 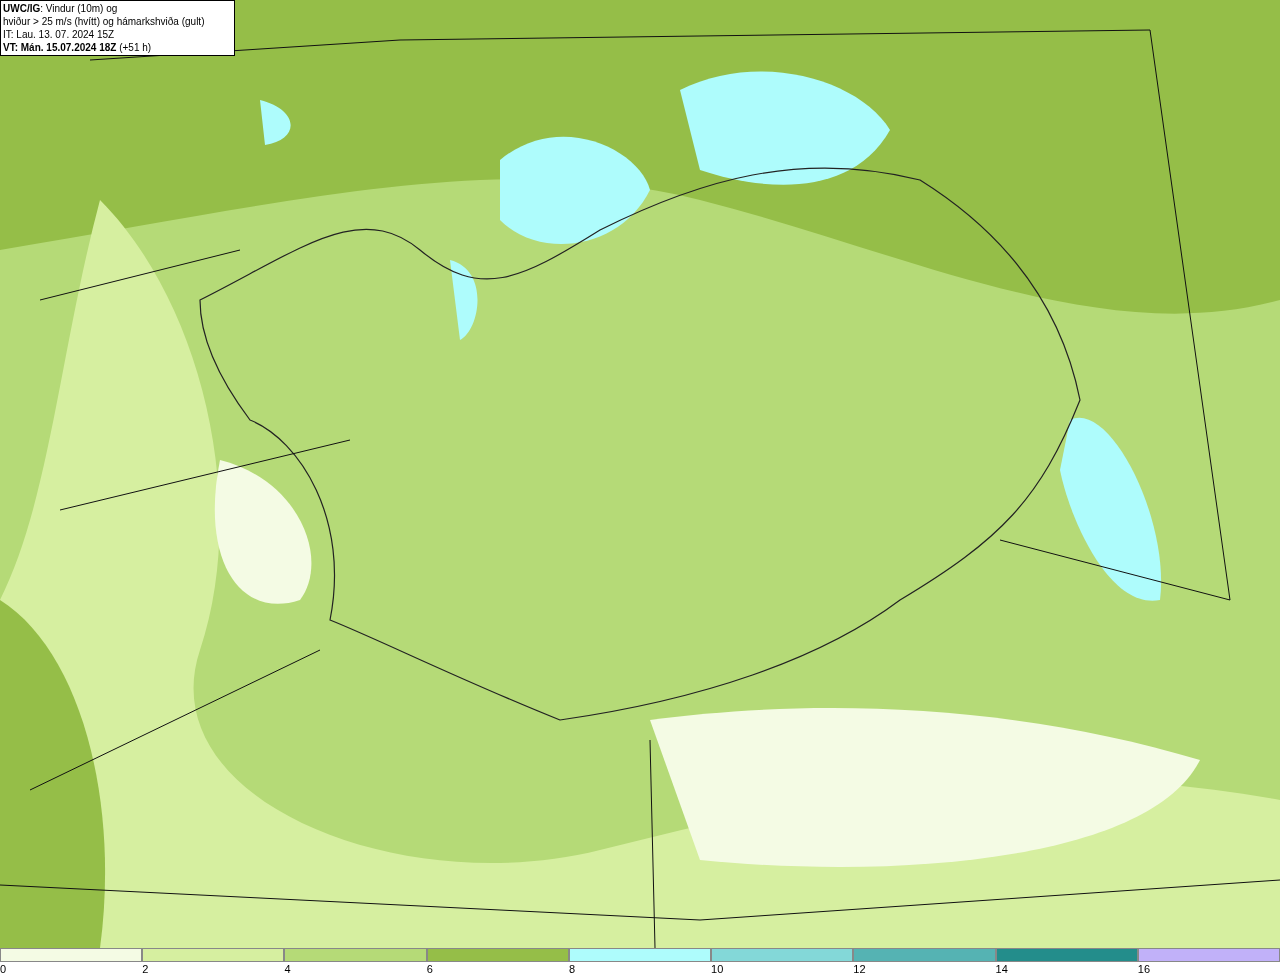 I want to click on info-text: UWC/IG: Vindur (10m) og, so click(x=61, y=8).